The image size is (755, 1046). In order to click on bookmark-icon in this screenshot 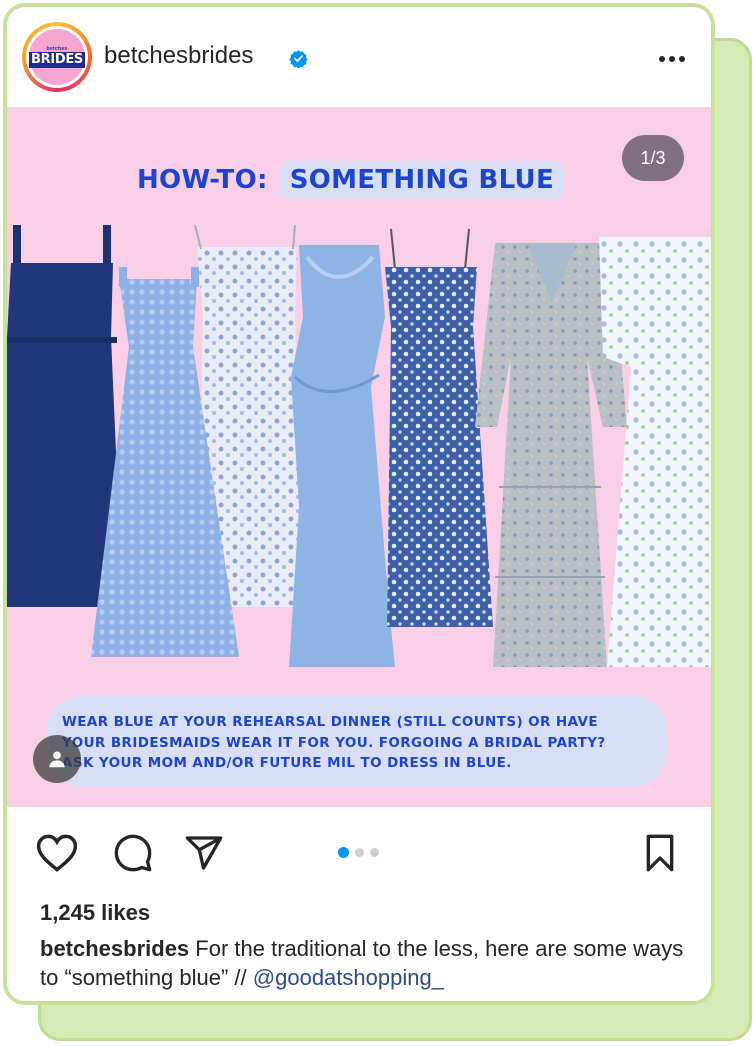, I will do `click(660, 853)`.